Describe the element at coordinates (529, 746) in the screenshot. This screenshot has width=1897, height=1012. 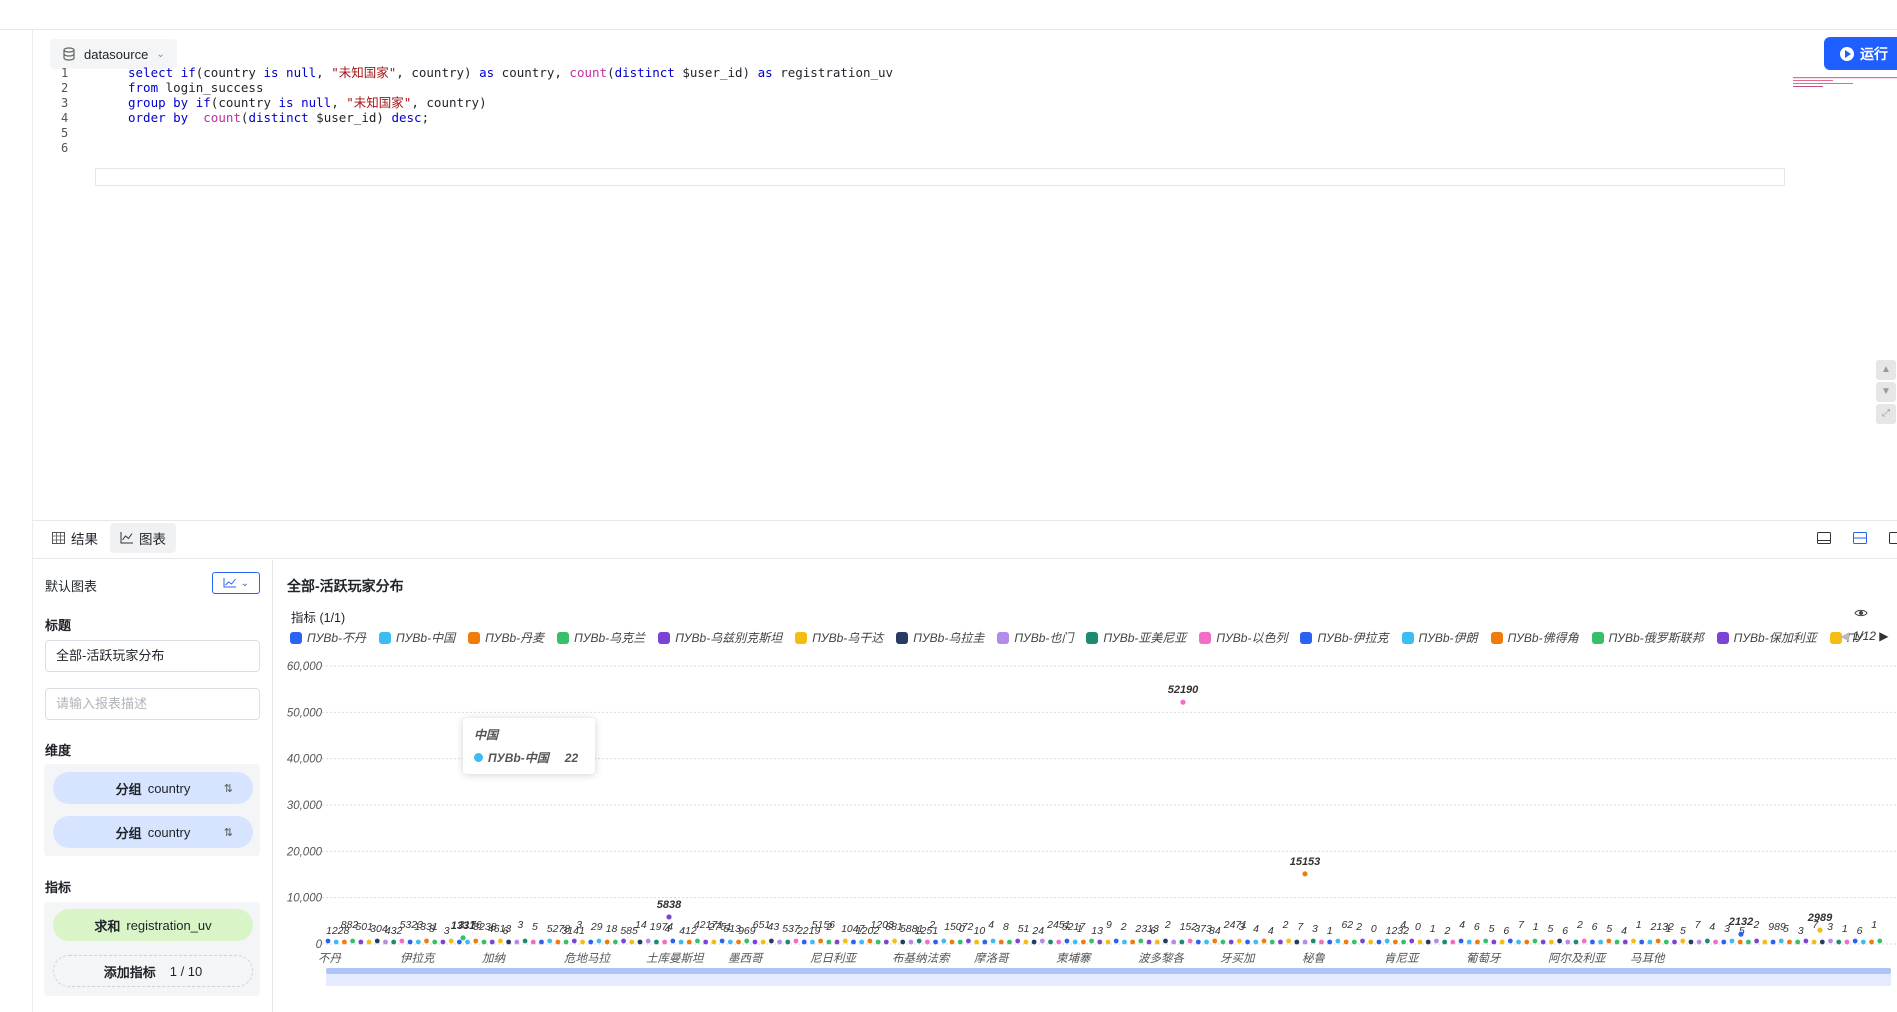
I see `chart-tooltip: 中国 ПУВb-中国 22` at that location.